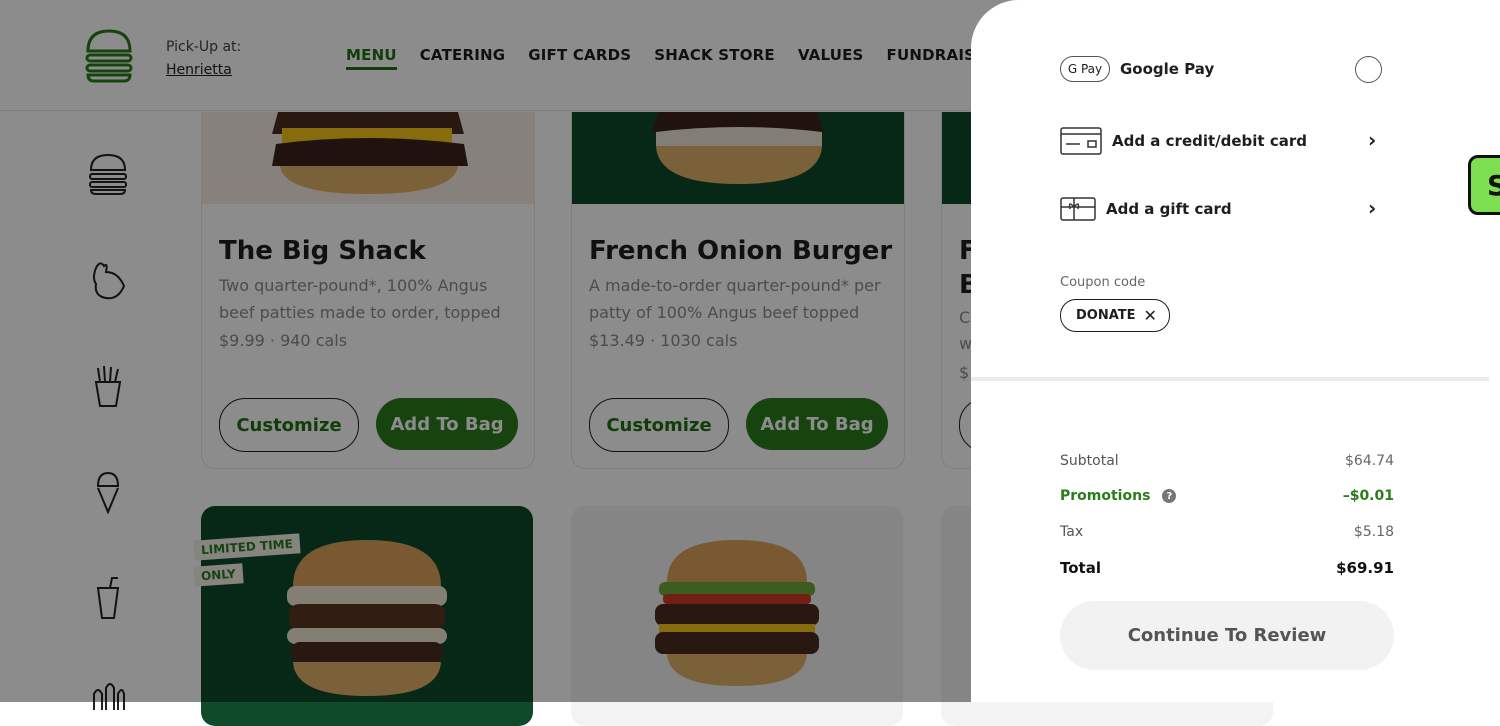  What do you see at coordinates (1078, 209) in the screenshot?
I see `gift-card-icon` at bounding box center [1078, 209].